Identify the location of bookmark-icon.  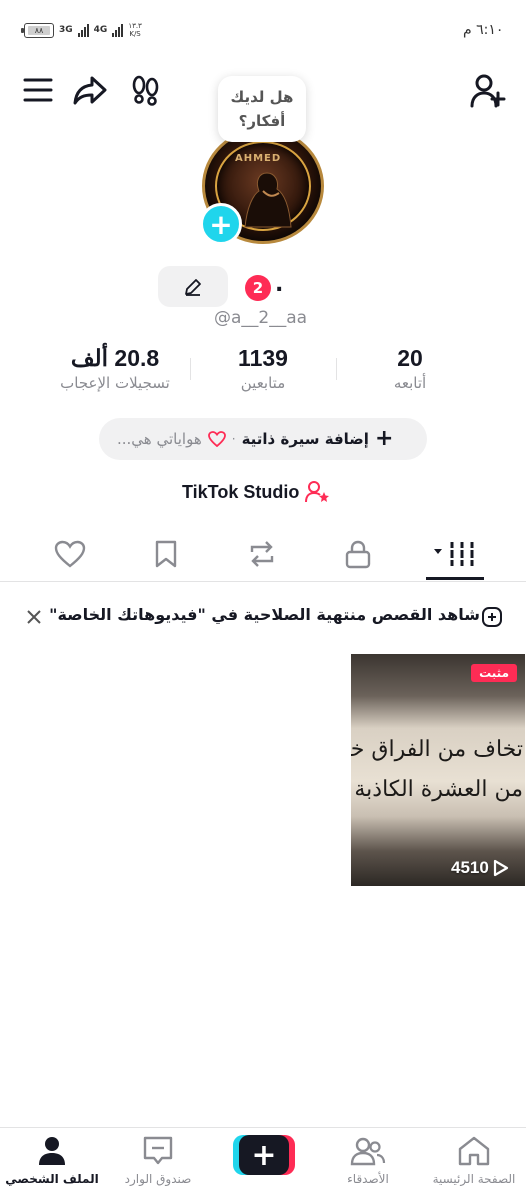
(166, 554).